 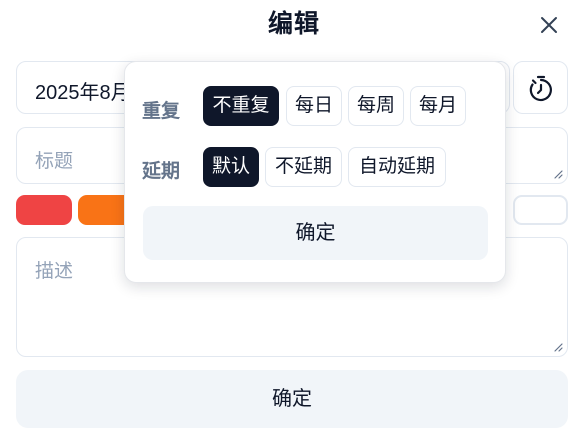 I want to click on close-icon, so click(x=549, y=25).